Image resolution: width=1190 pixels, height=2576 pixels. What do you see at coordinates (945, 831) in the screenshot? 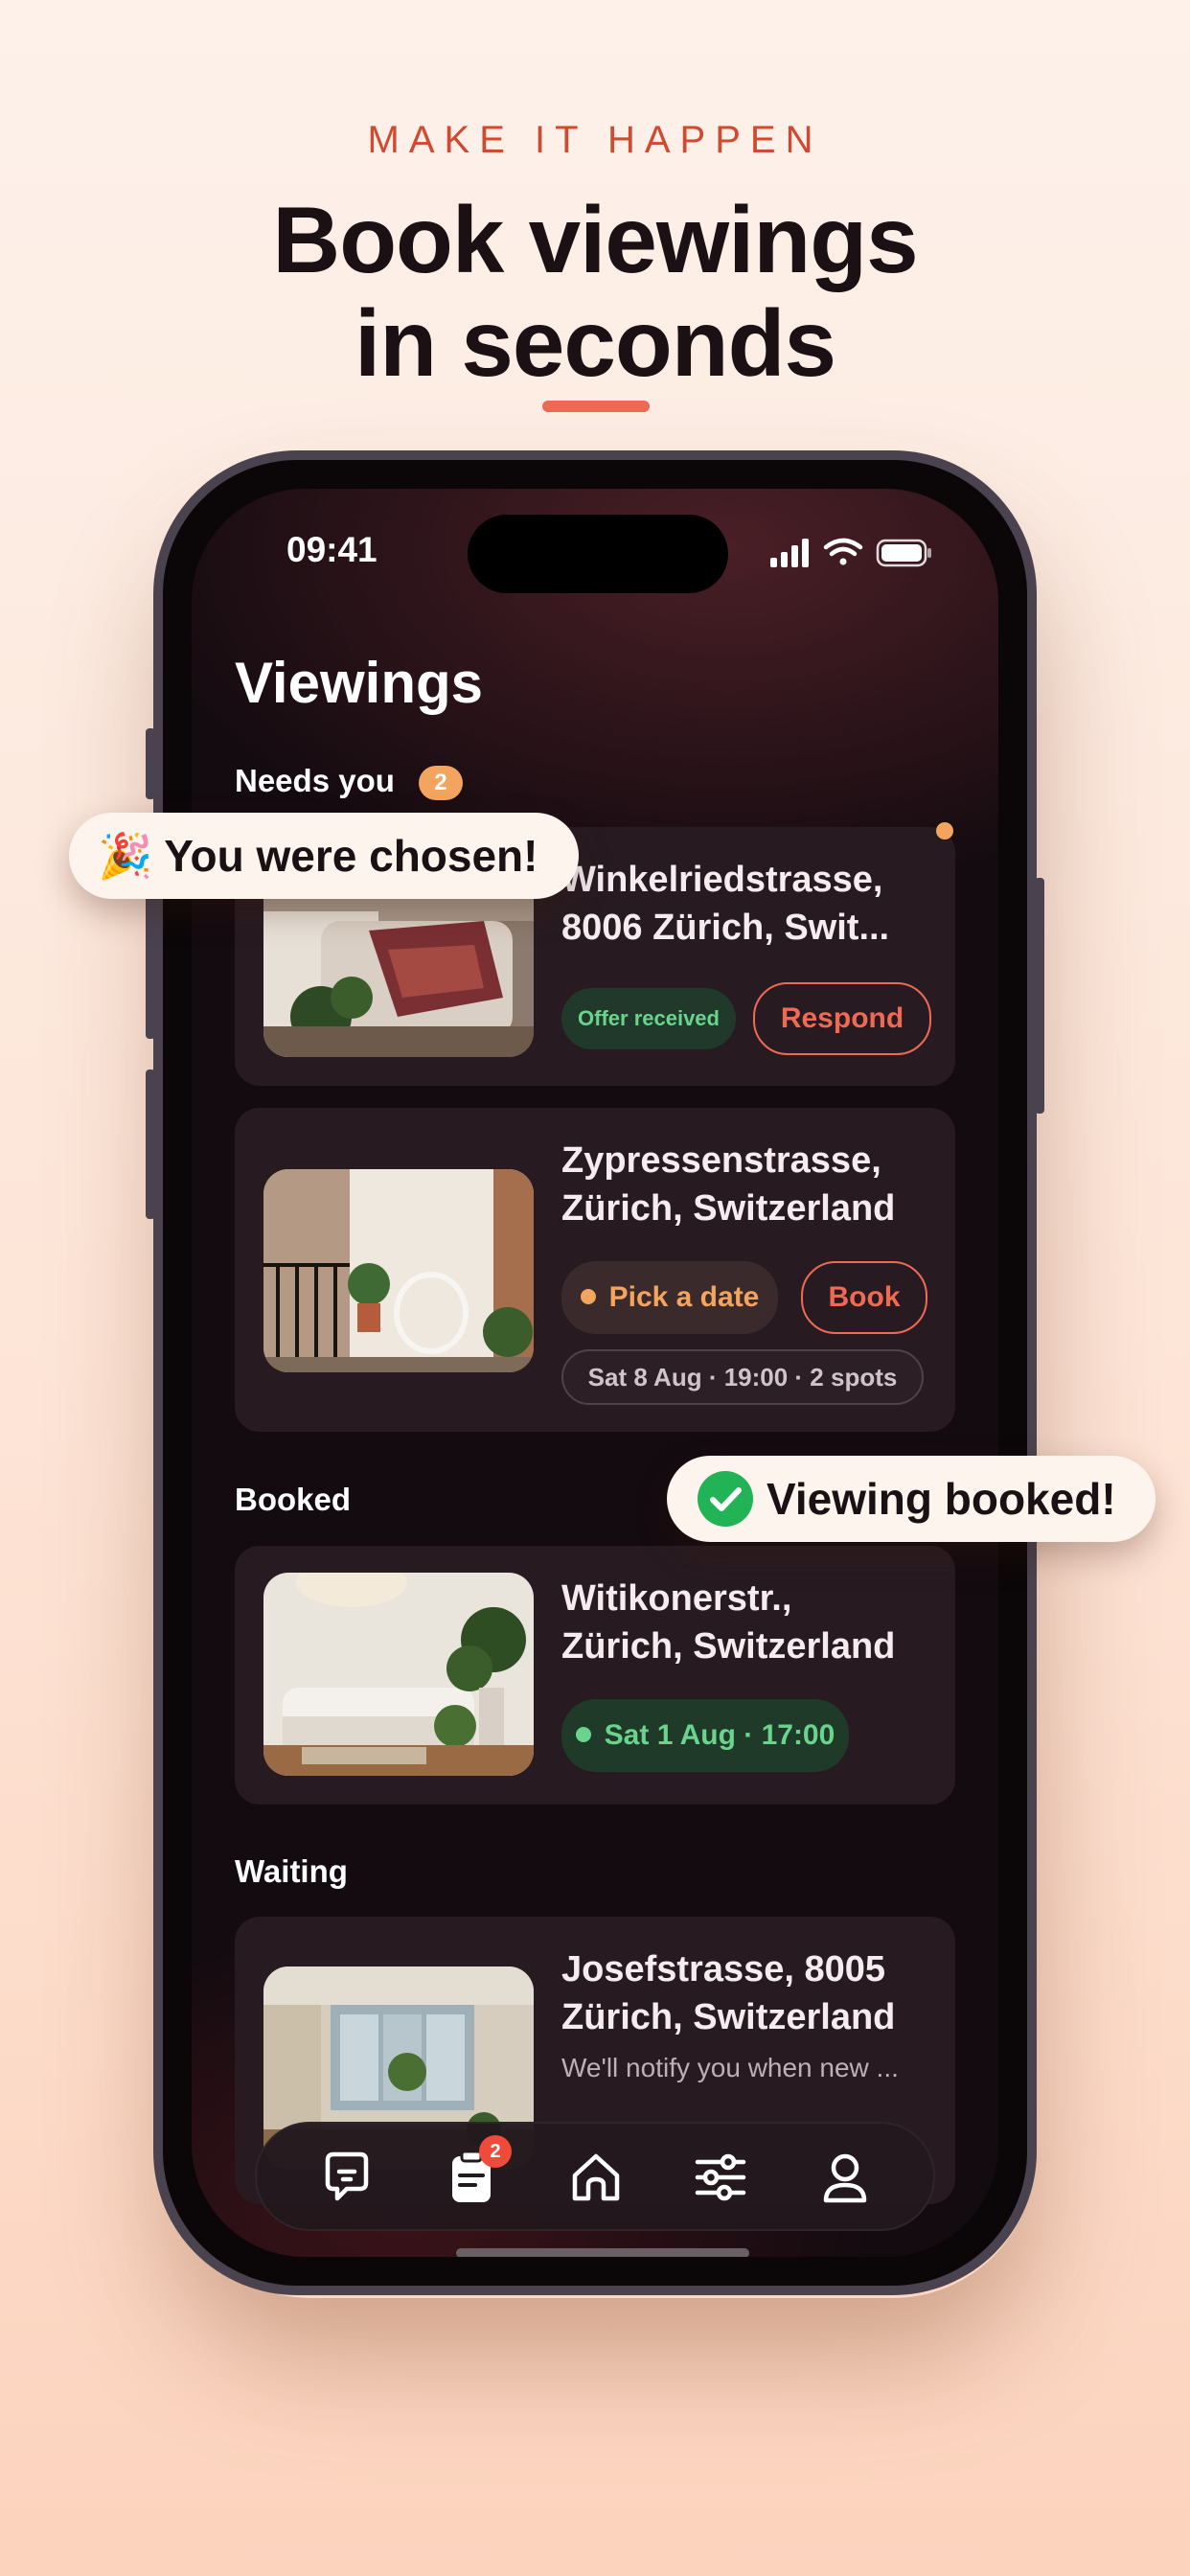
I see `unread-indicator` at bounding box center [945, 831].